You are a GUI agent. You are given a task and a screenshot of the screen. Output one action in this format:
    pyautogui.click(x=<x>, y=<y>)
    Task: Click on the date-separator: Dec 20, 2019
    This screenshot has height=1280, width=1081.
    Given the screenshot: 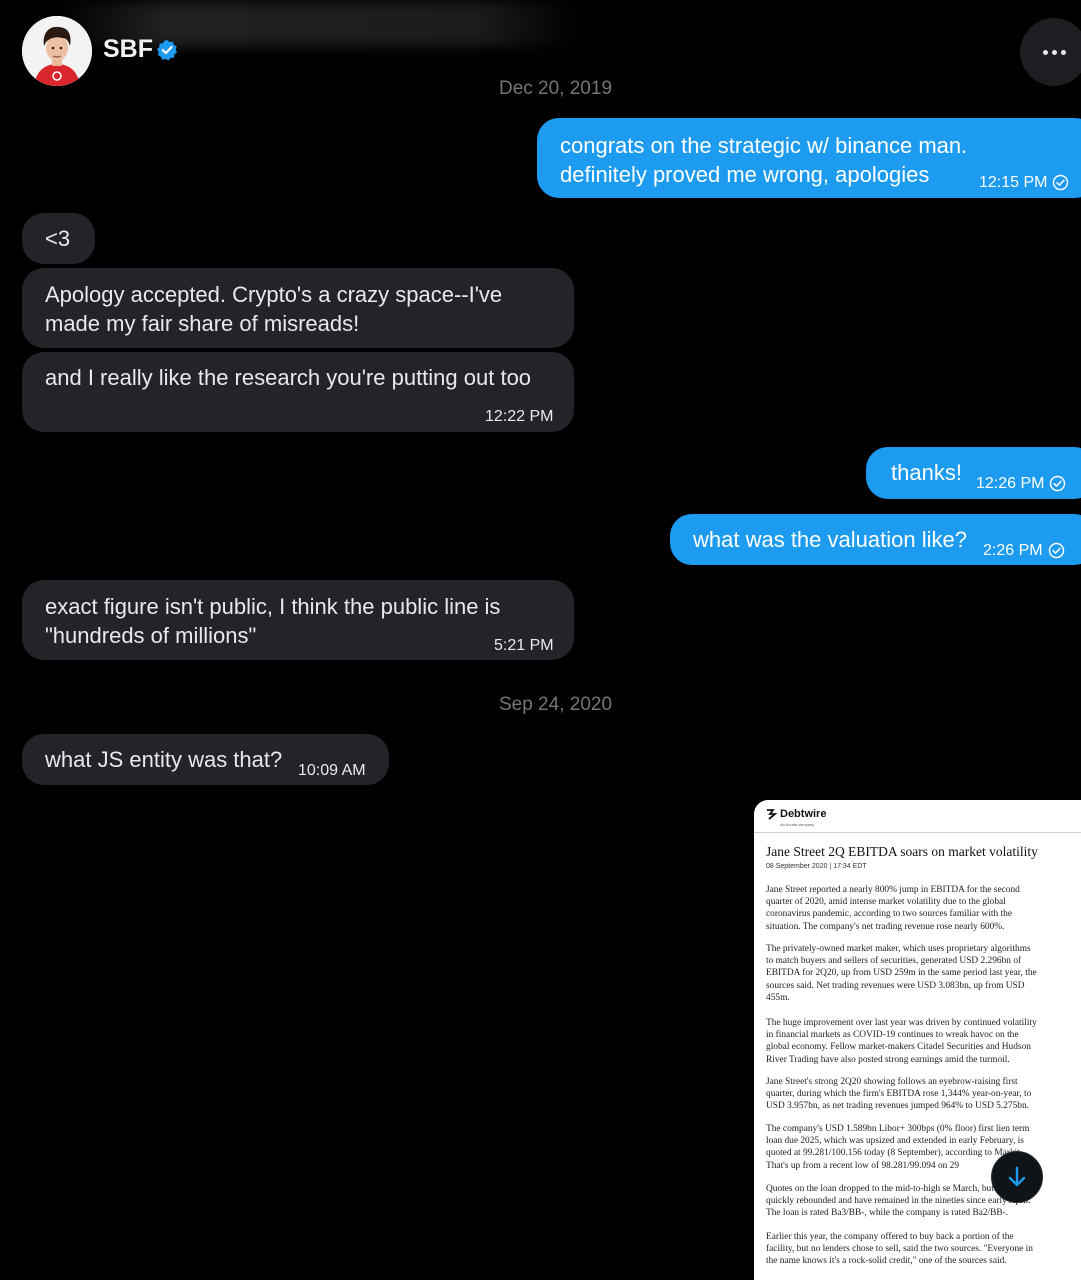 What is the action you would take?
    pyautogui.click(x=555, y=88)
    